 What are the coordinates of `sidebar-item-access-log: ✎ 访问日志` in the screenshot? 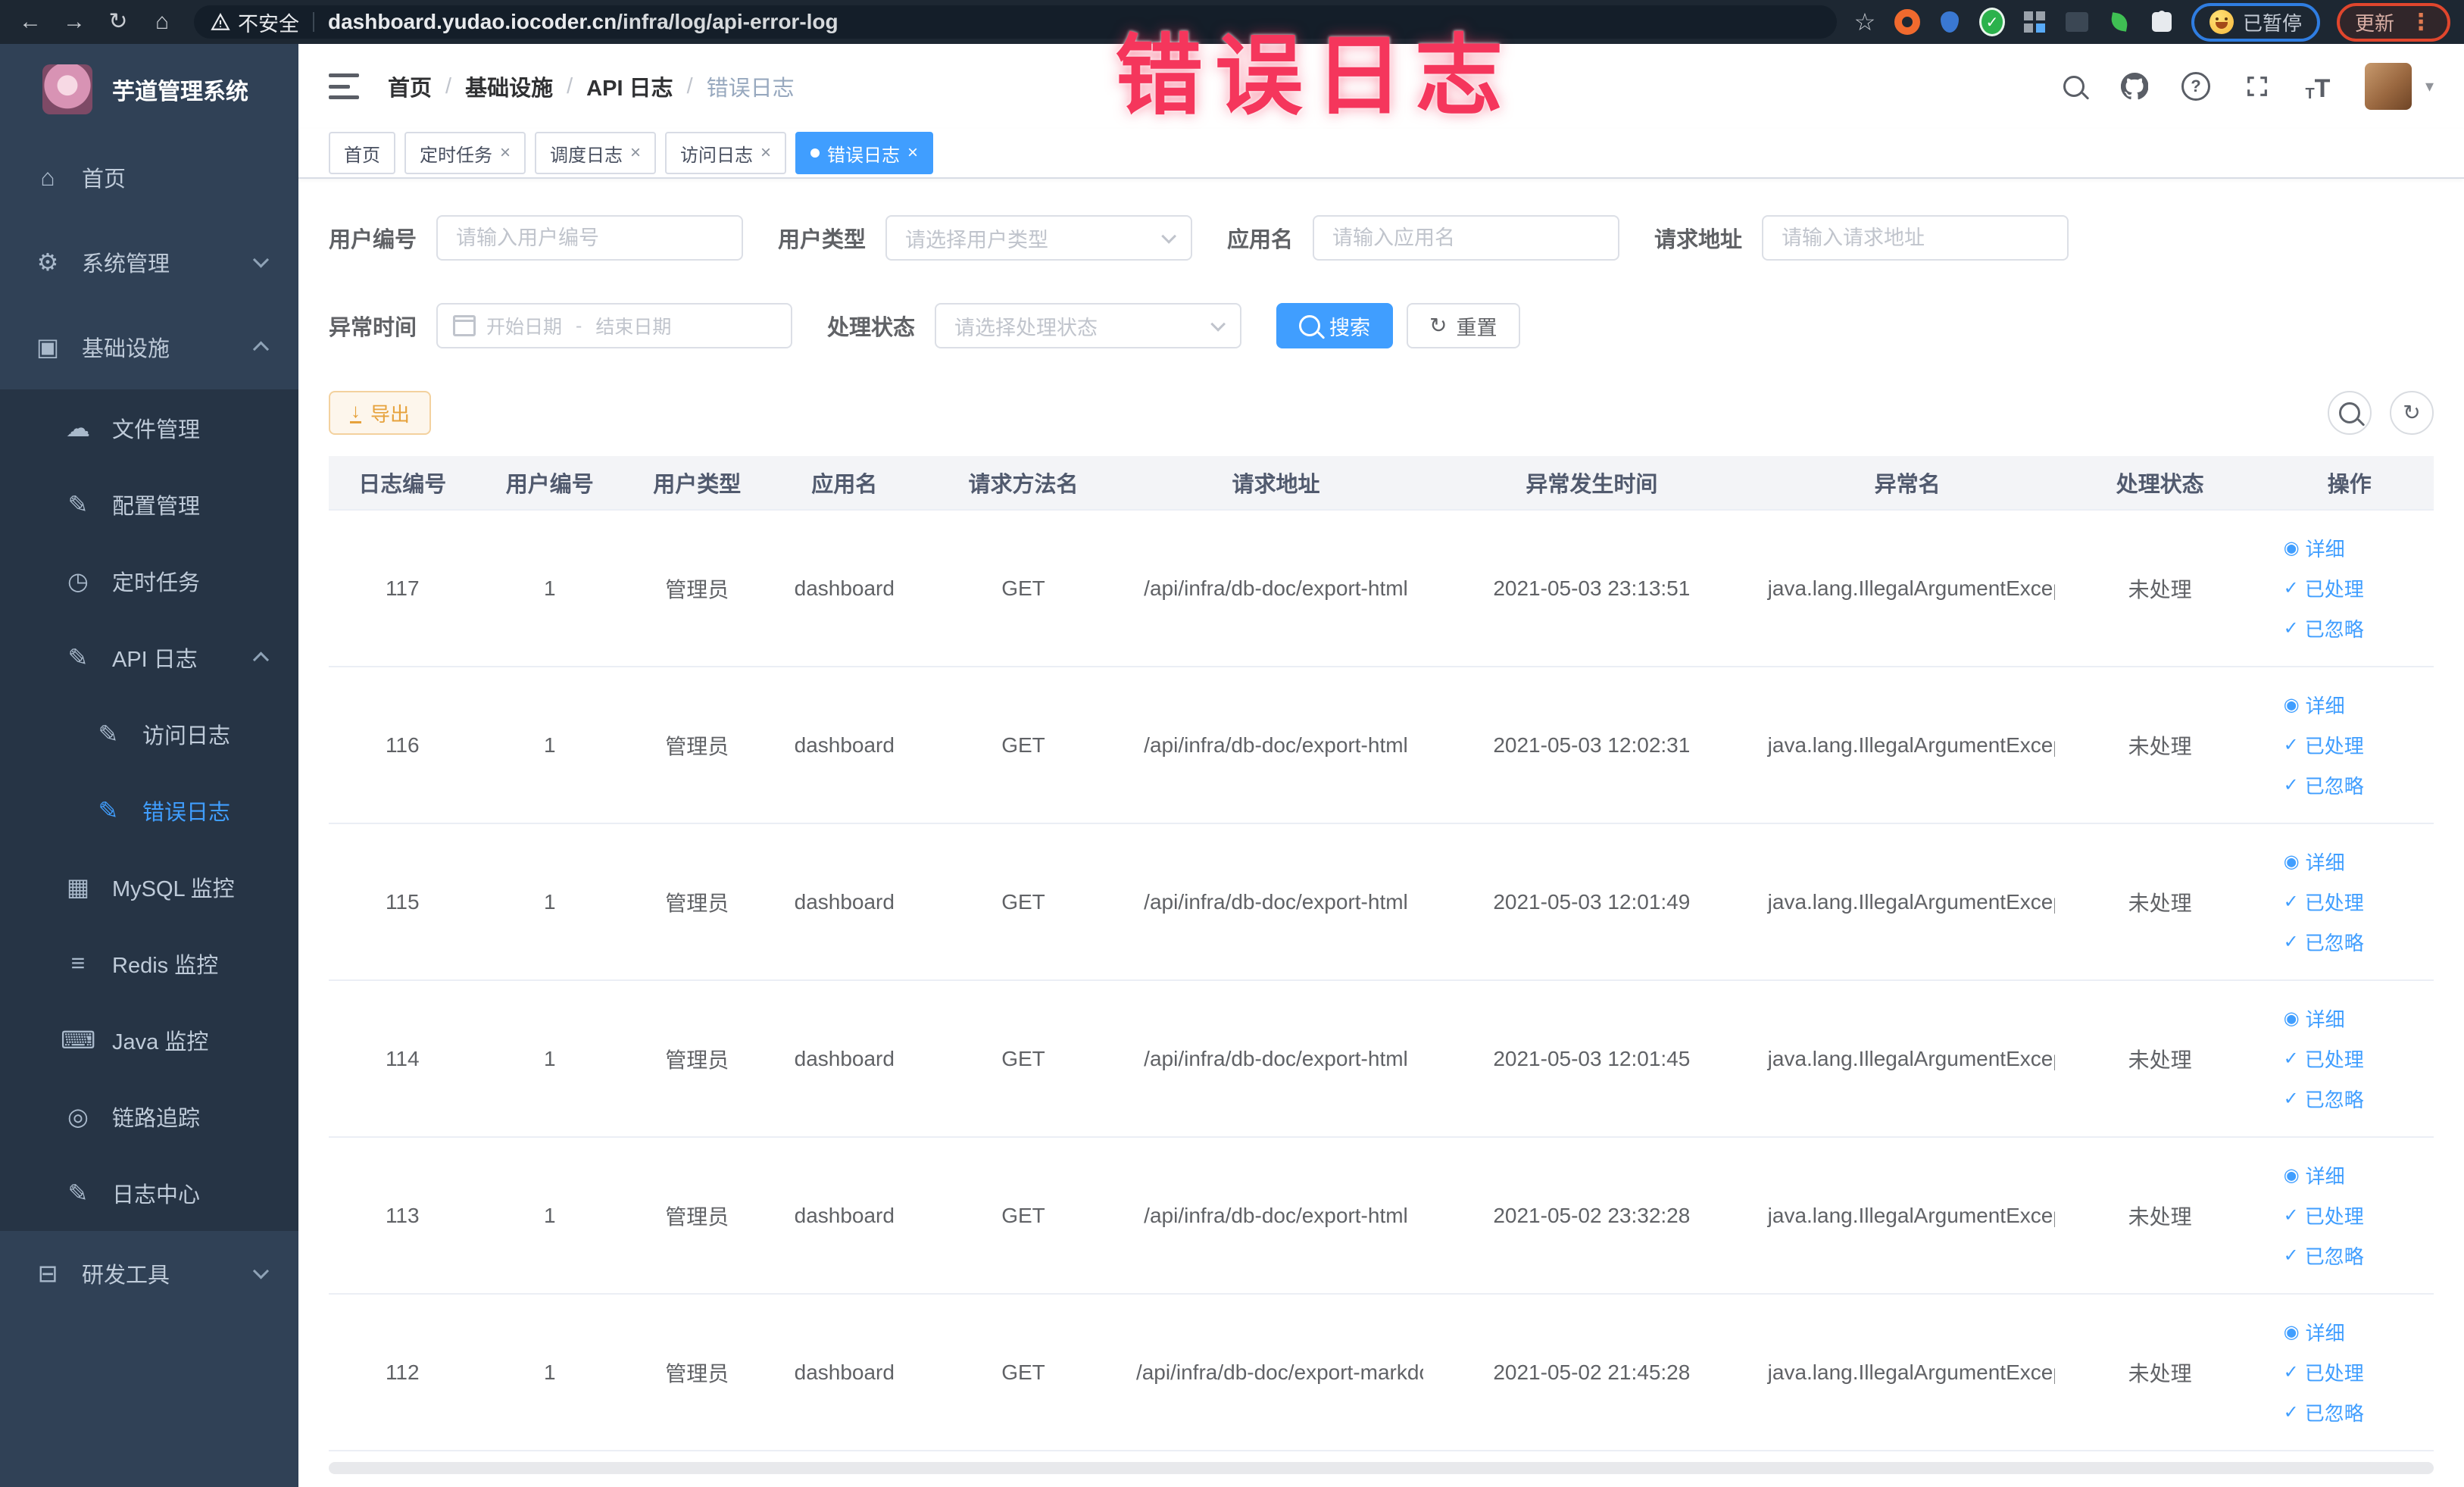 It's located at (149, 733).